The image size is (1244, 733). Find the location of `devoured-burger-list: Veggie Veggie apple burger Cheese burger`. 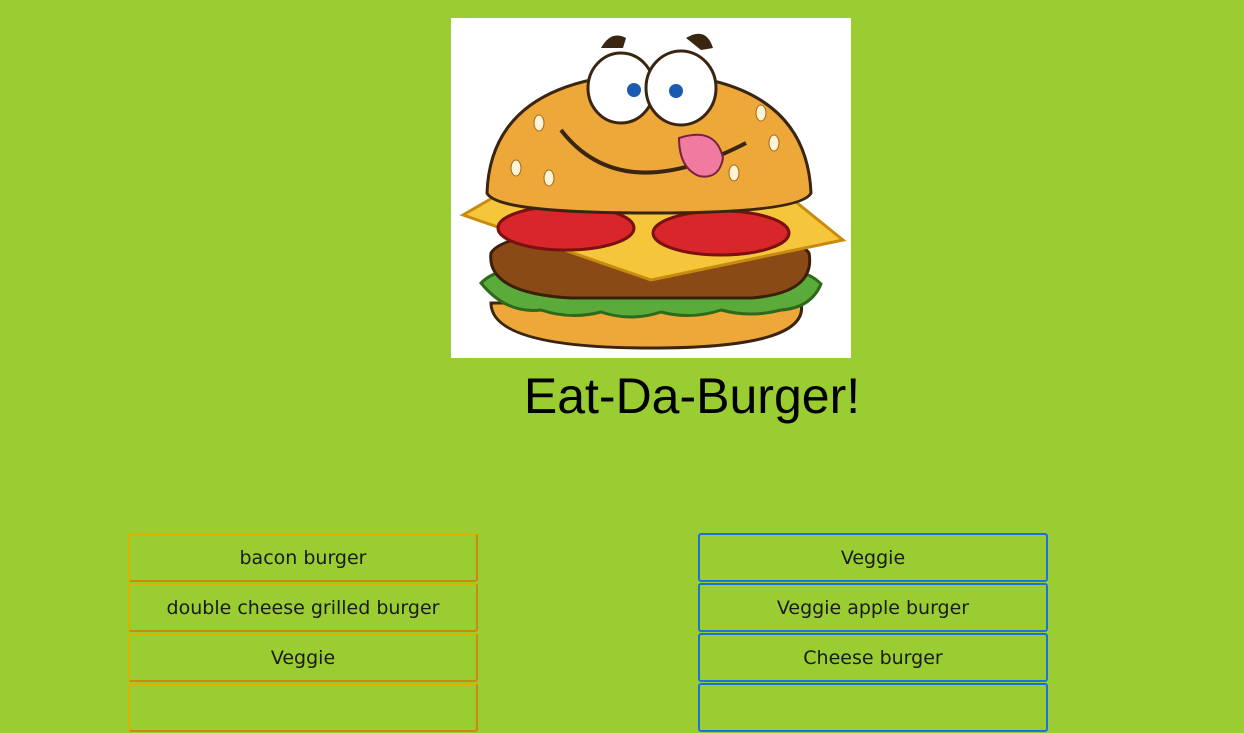

devoured-burger-list: Veggie Veggie apple burger Cheese burger is located at coordinates (873, 633).